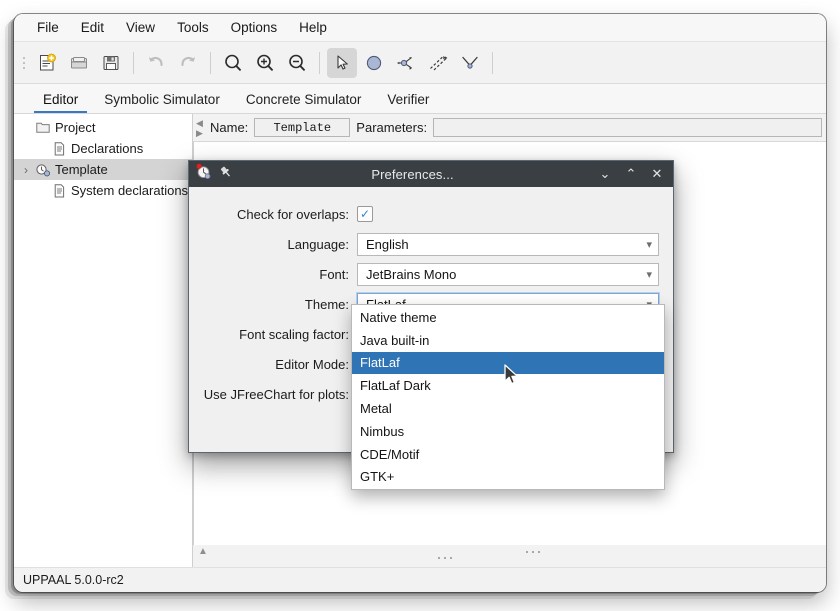 Image resolution: width=840 pixels, height=611 pixels. Describe the element at coordinates (374, 63) in the screenshot. I see `location-circle-icon` at that location.